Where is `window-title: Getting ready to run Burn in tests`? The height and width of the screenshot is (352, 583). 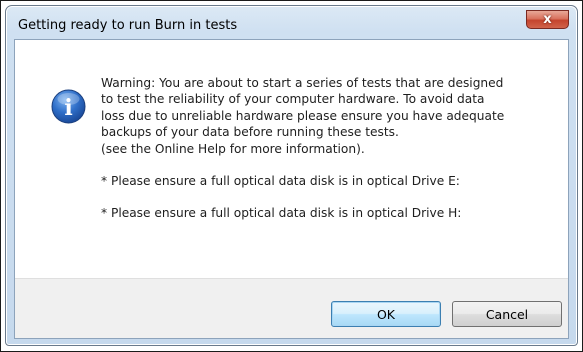 window-title: Getting ready to run Burn in tests is located at coordinates (128, 25).